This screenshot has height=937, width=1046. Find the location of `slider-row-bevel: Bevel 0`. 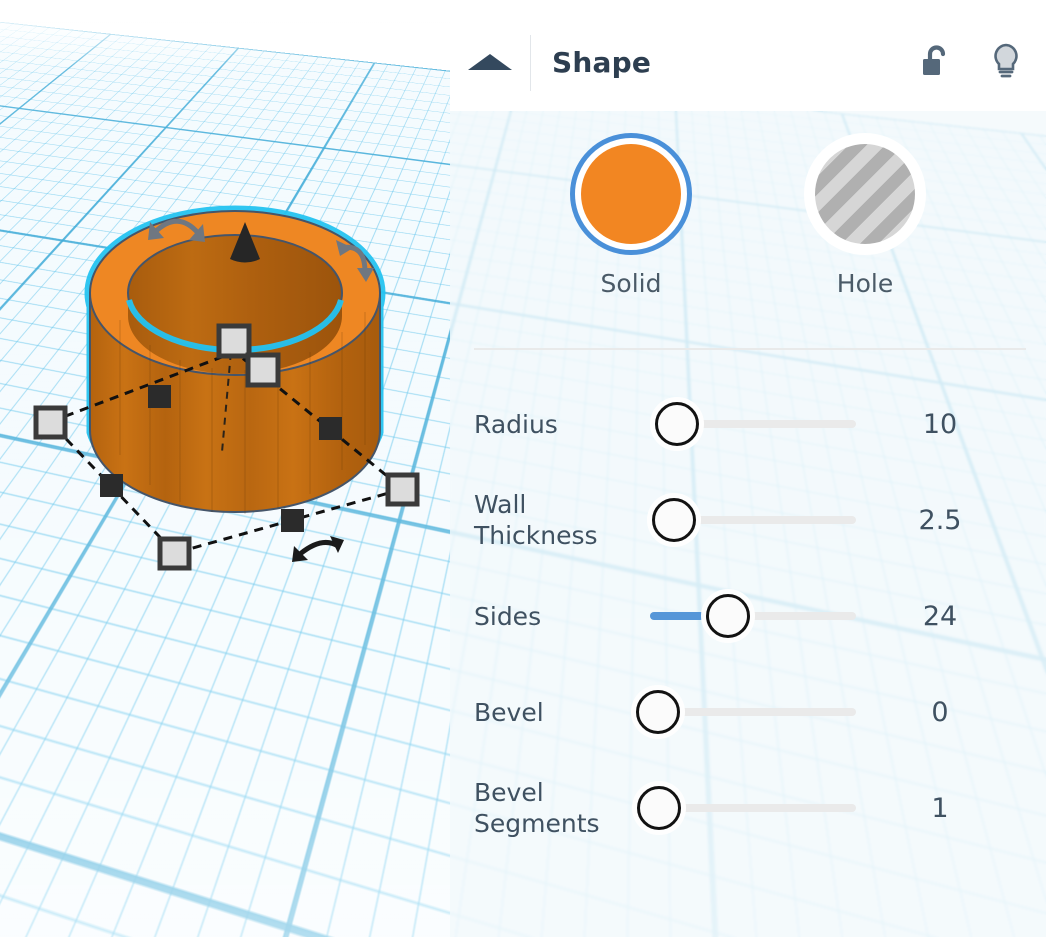

slider-row-bevel: Bevel 0 is located at coordinates (748, 712).